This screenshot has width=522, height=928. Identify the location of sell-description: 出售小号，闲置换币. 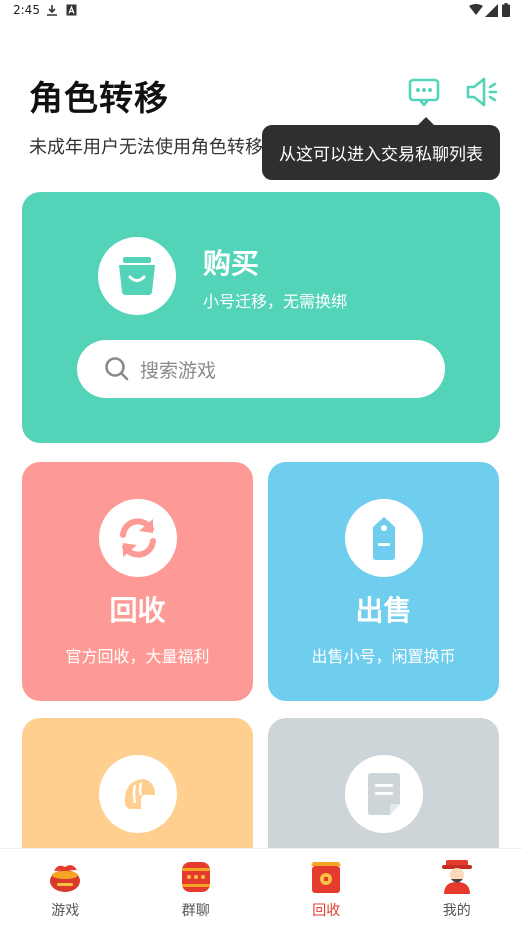
(383, 656).